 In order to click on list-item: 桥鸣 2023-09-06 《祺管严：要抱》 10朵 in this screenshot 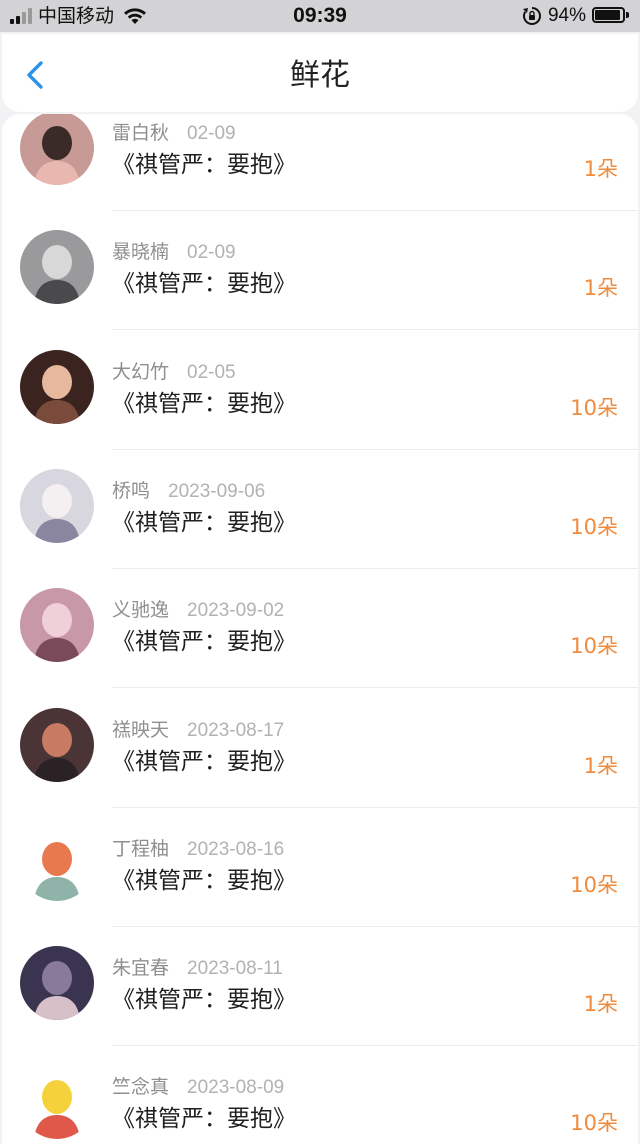, I will do `click(320, 519)`.